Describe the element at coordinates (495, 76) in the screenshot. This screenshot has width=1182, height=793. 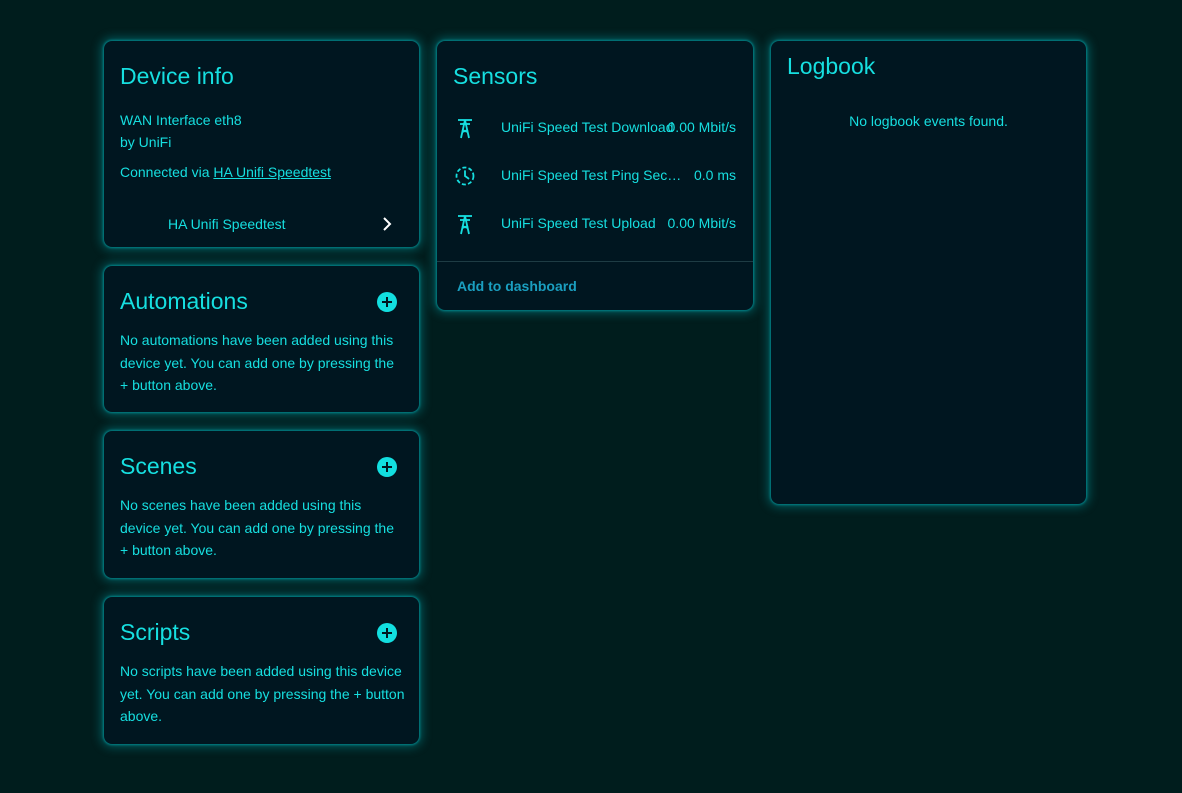
I see `sensors-title: Sensors` at that location.